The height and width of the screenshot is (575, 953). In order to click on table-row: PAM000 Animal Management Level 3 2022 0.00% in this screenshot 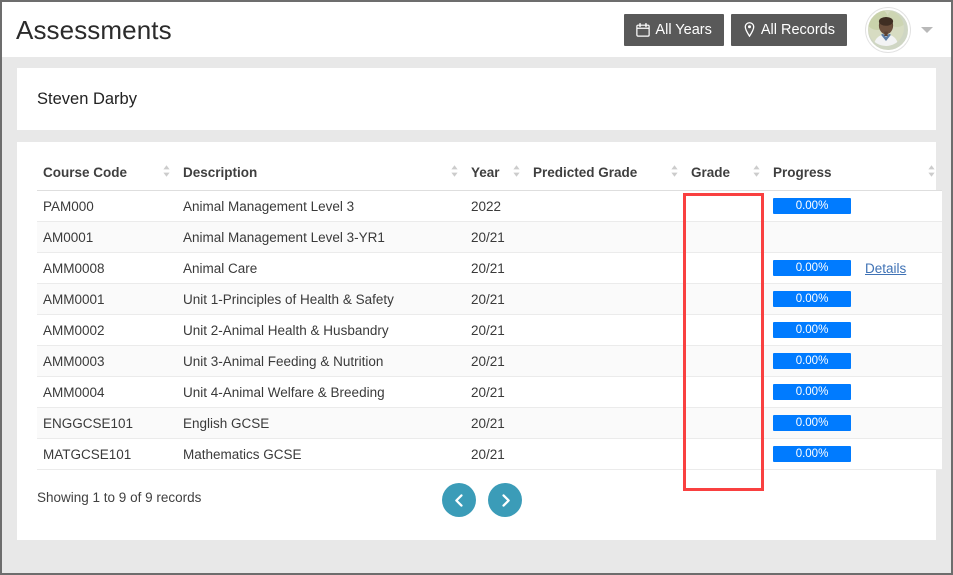, I will do `click(489, 206)`.